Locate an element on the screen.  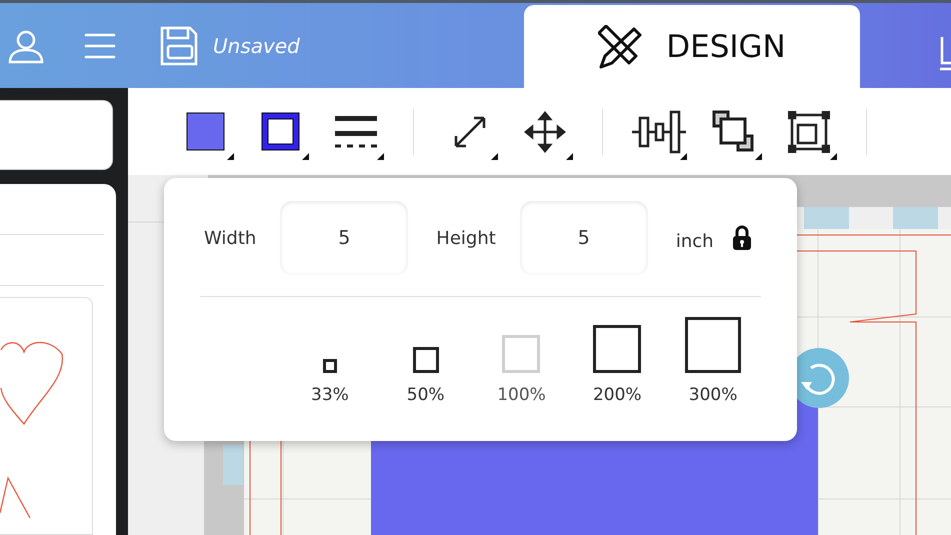
stroke-swatch-icon is located at coordinates (281, 132).